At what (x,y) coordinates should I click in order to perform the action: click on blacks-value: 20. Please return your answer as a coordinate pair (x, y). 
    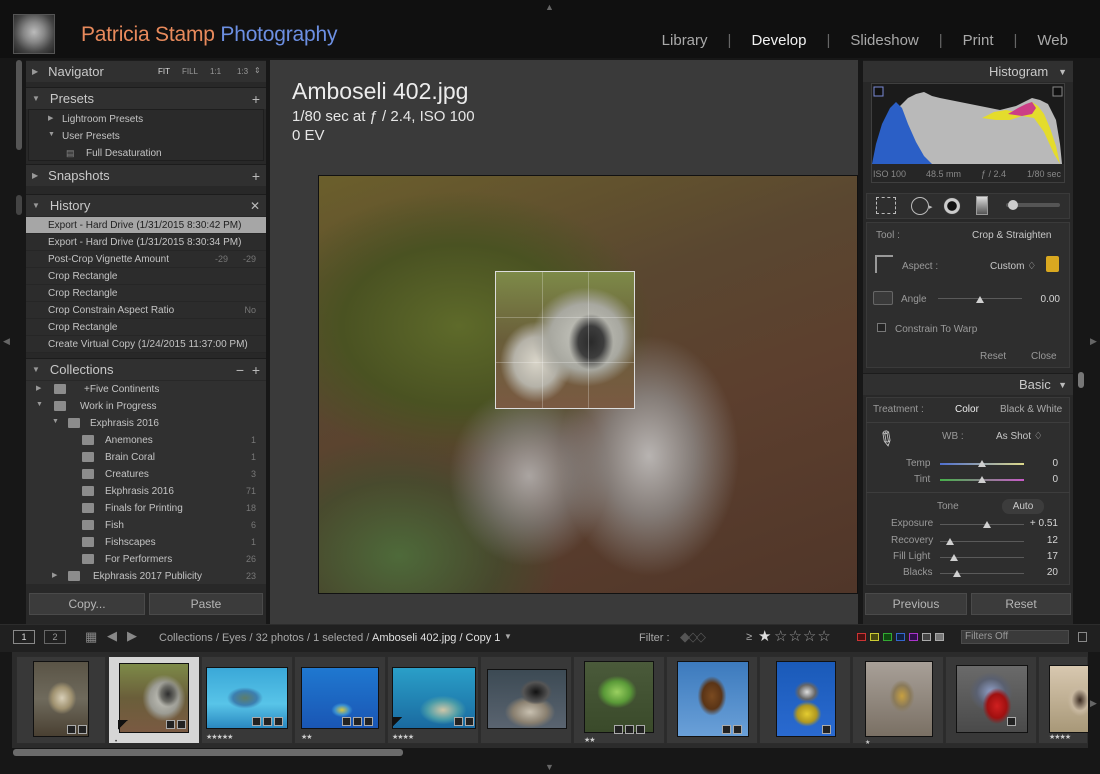
    Looking at the image, I should click on (1038, 572).